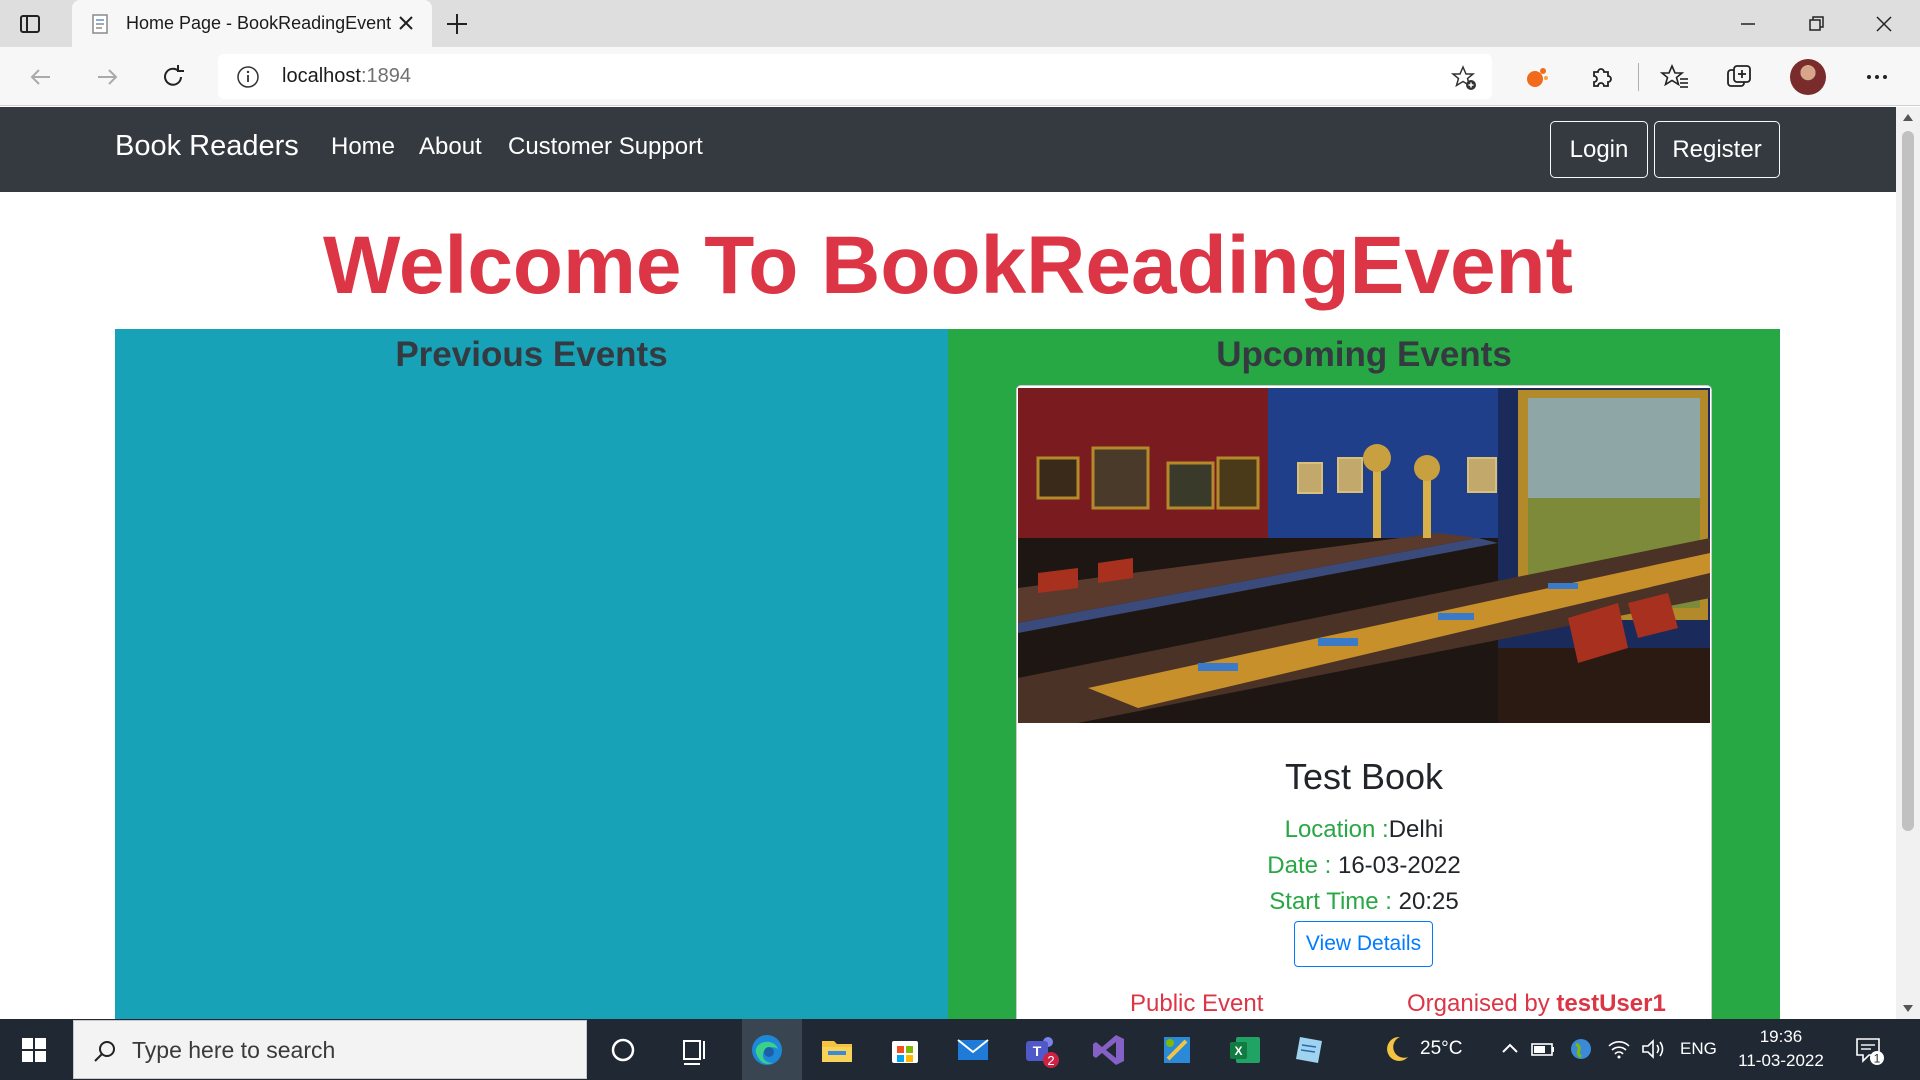  What do you see at coordinates (41, 77) in the screenshot?
I see `back-icon` at bounding box center [41, 77].